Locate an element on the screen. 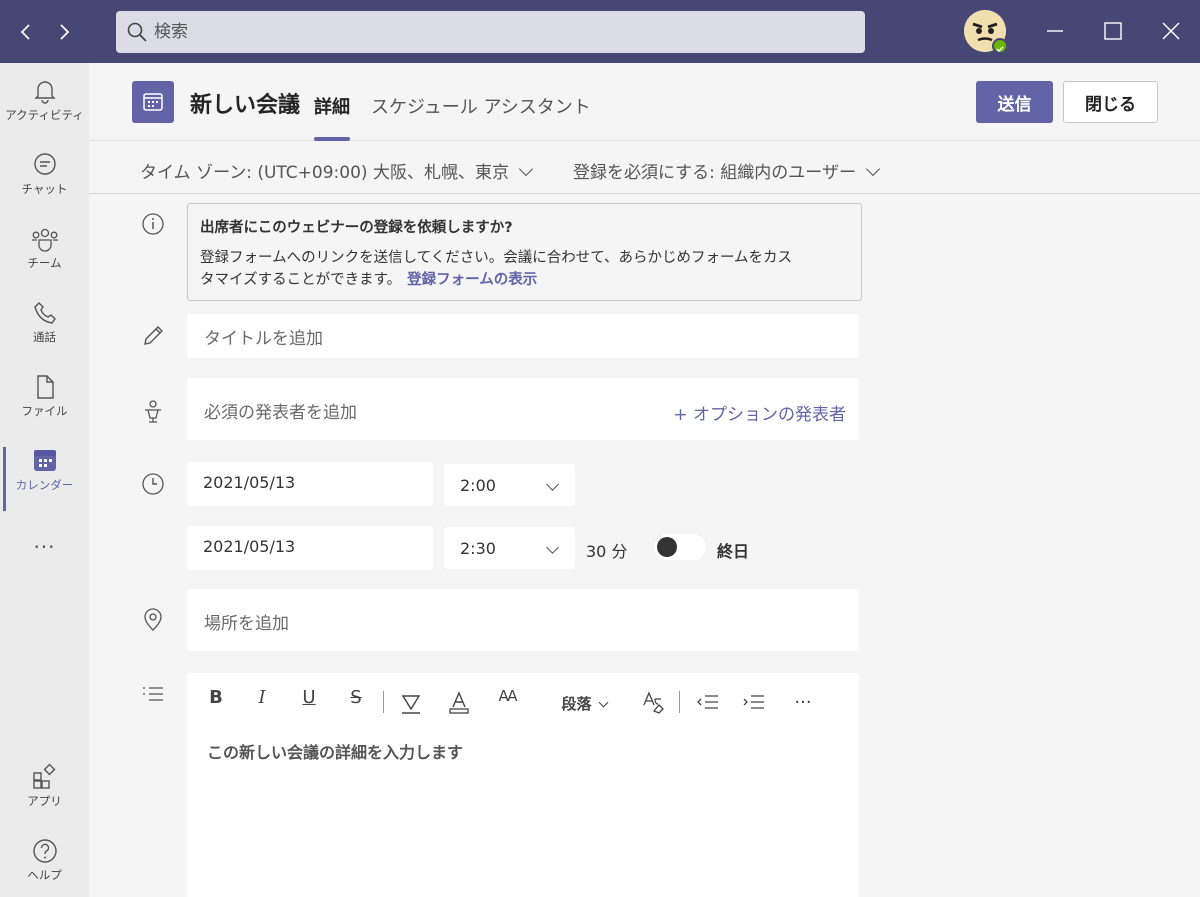 The width and height of the screenshot is (1200, 897). all-day-toggle is located at coordinates (680, 547).